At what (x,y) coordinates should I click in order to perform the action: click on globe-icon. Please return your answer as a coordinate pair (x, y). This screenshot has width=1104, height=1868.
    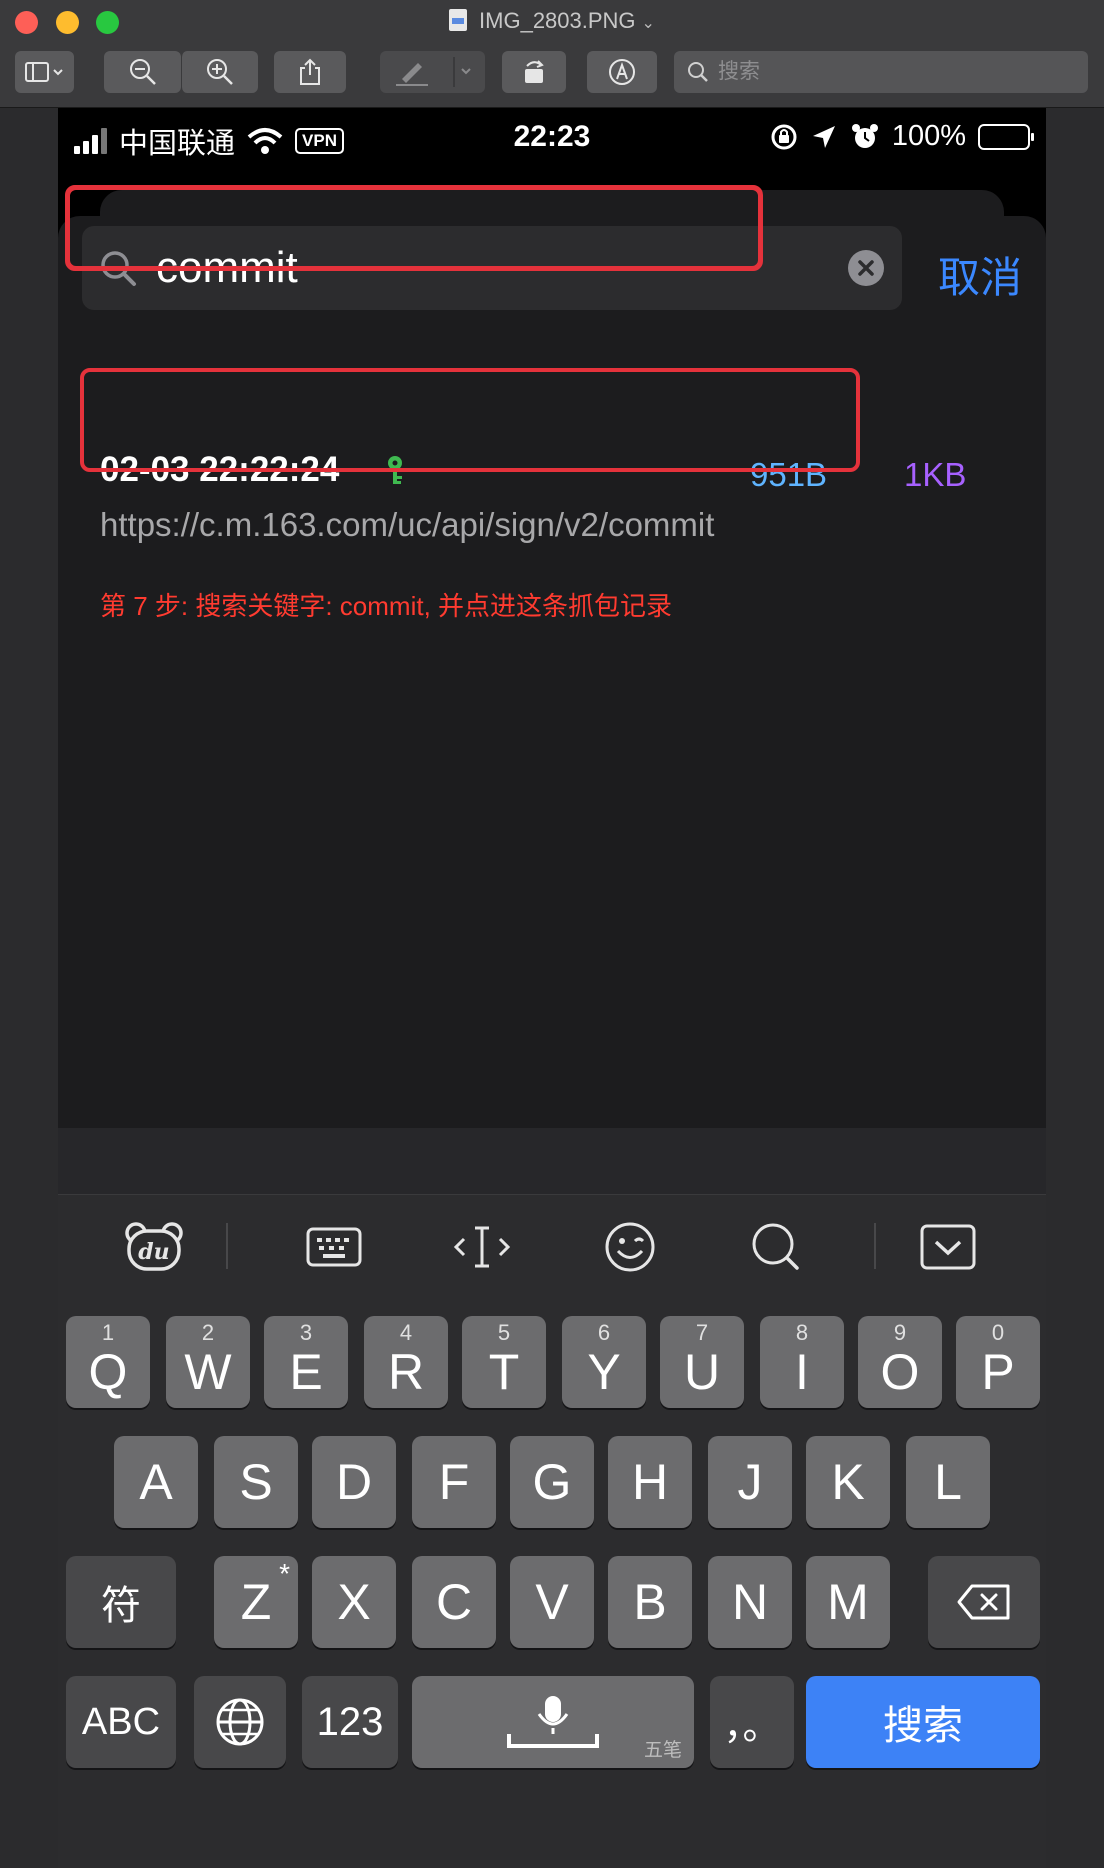
    Looking at the image, I should click on (240, 1722).